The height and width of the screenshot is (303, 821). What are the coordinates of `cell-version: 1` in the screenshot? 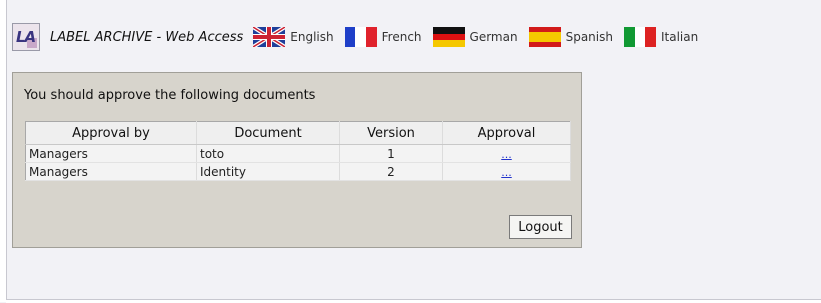 It's located at (391, 153).